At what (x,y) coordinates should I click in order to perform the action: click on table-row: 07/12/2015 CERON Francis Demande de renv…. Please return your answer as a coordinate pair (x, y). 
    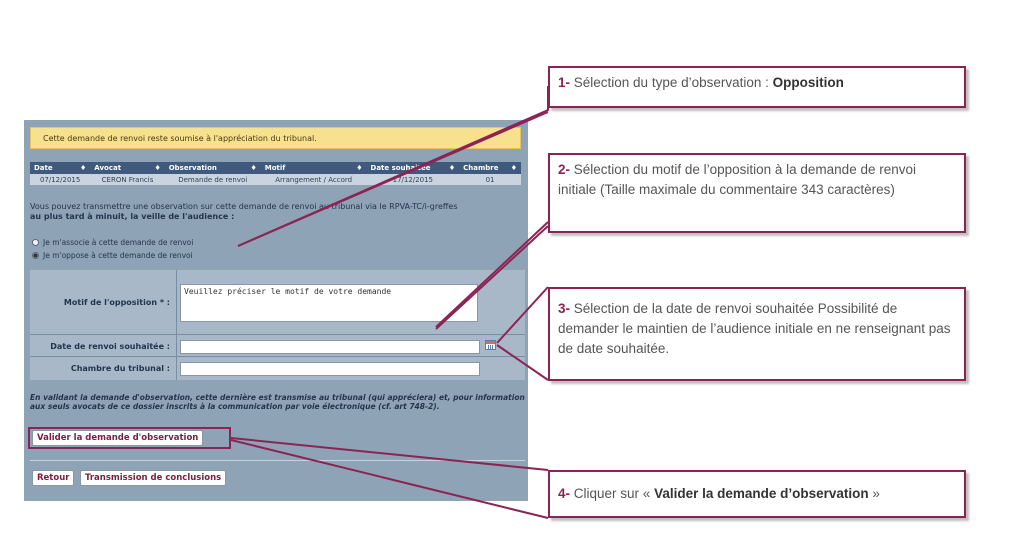
    Looking at the image, I should click on (275, 179).